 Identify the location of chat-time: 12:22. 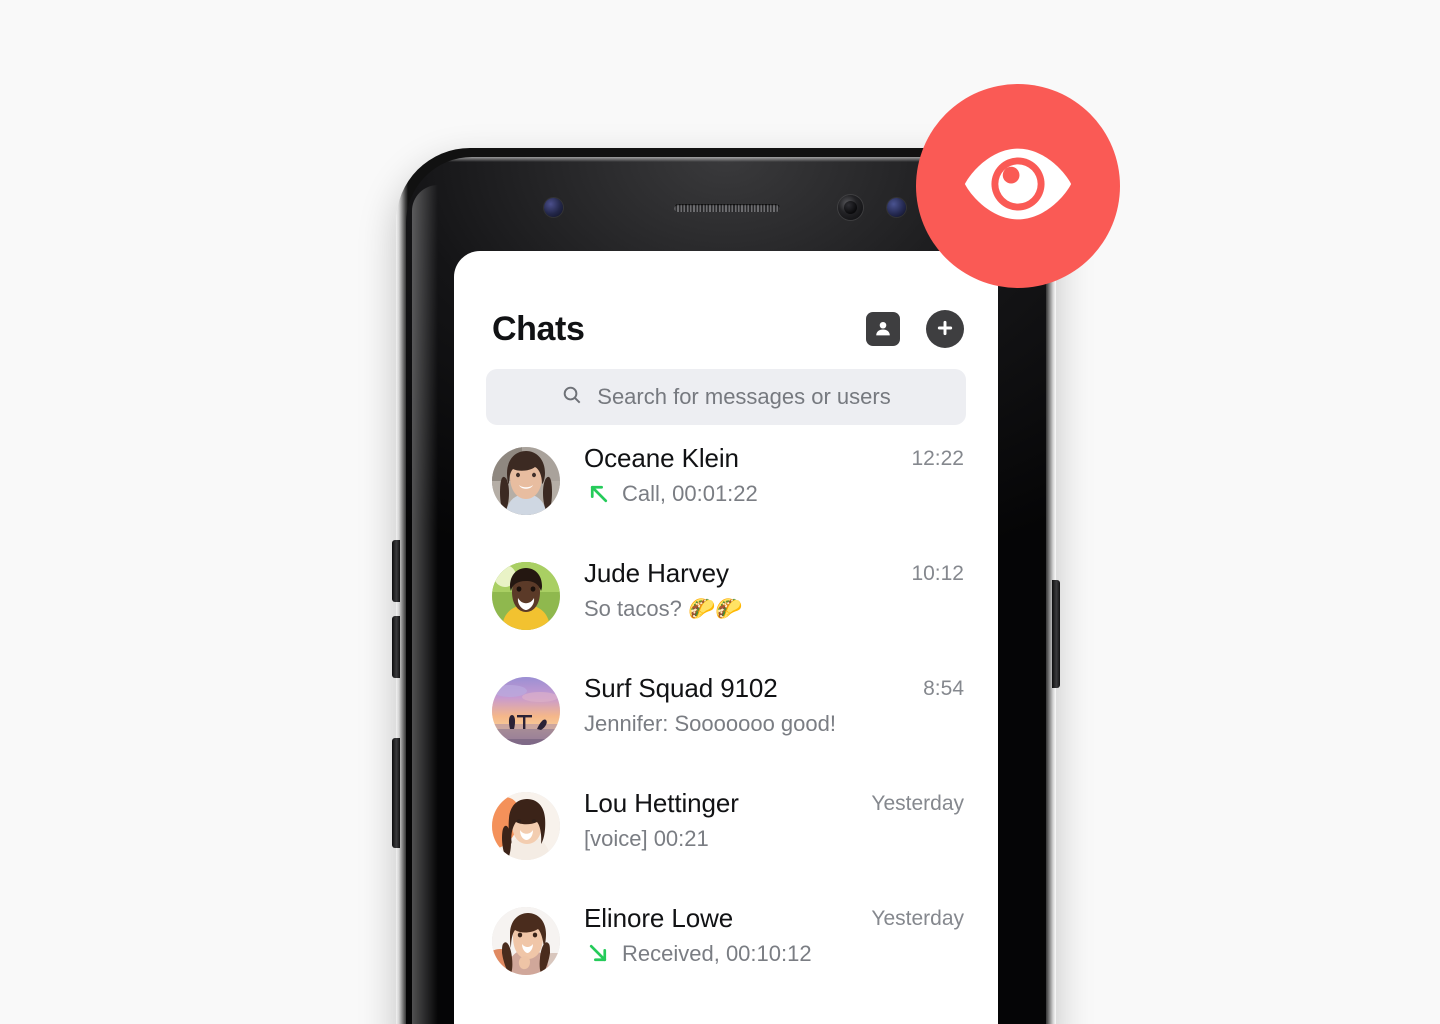
(937, 458).